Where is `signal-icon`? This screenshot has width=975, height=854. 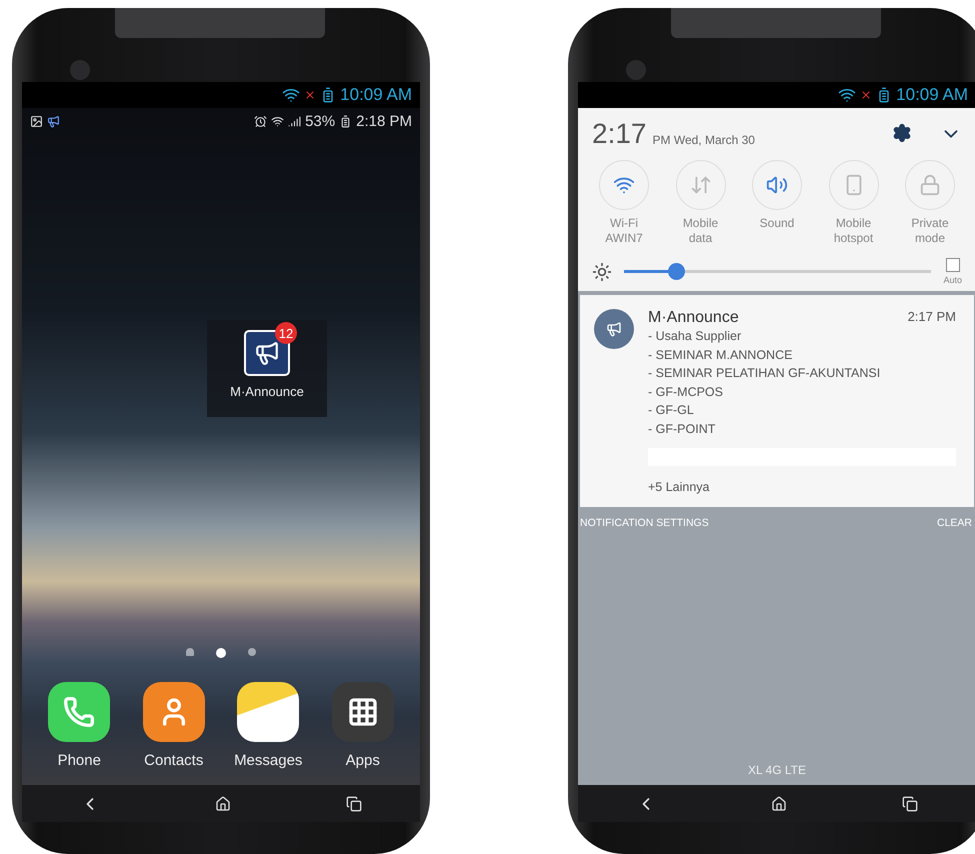
signal-icon is located at coordinates (295, 121).